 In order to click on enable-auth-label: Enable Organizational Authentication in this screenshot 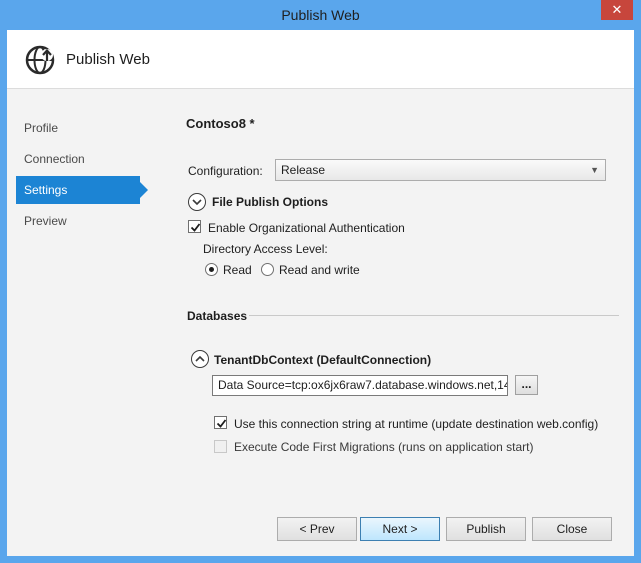, I will do `click(306, 228)`.